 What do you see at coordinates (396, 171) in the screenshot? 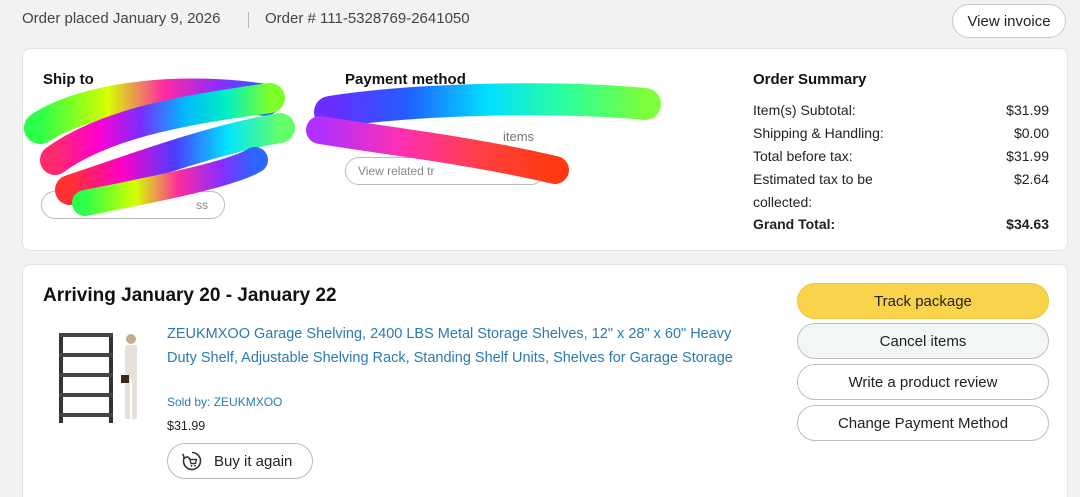
I see `view-related-label: View related tr` at bounding box center [396, 171].